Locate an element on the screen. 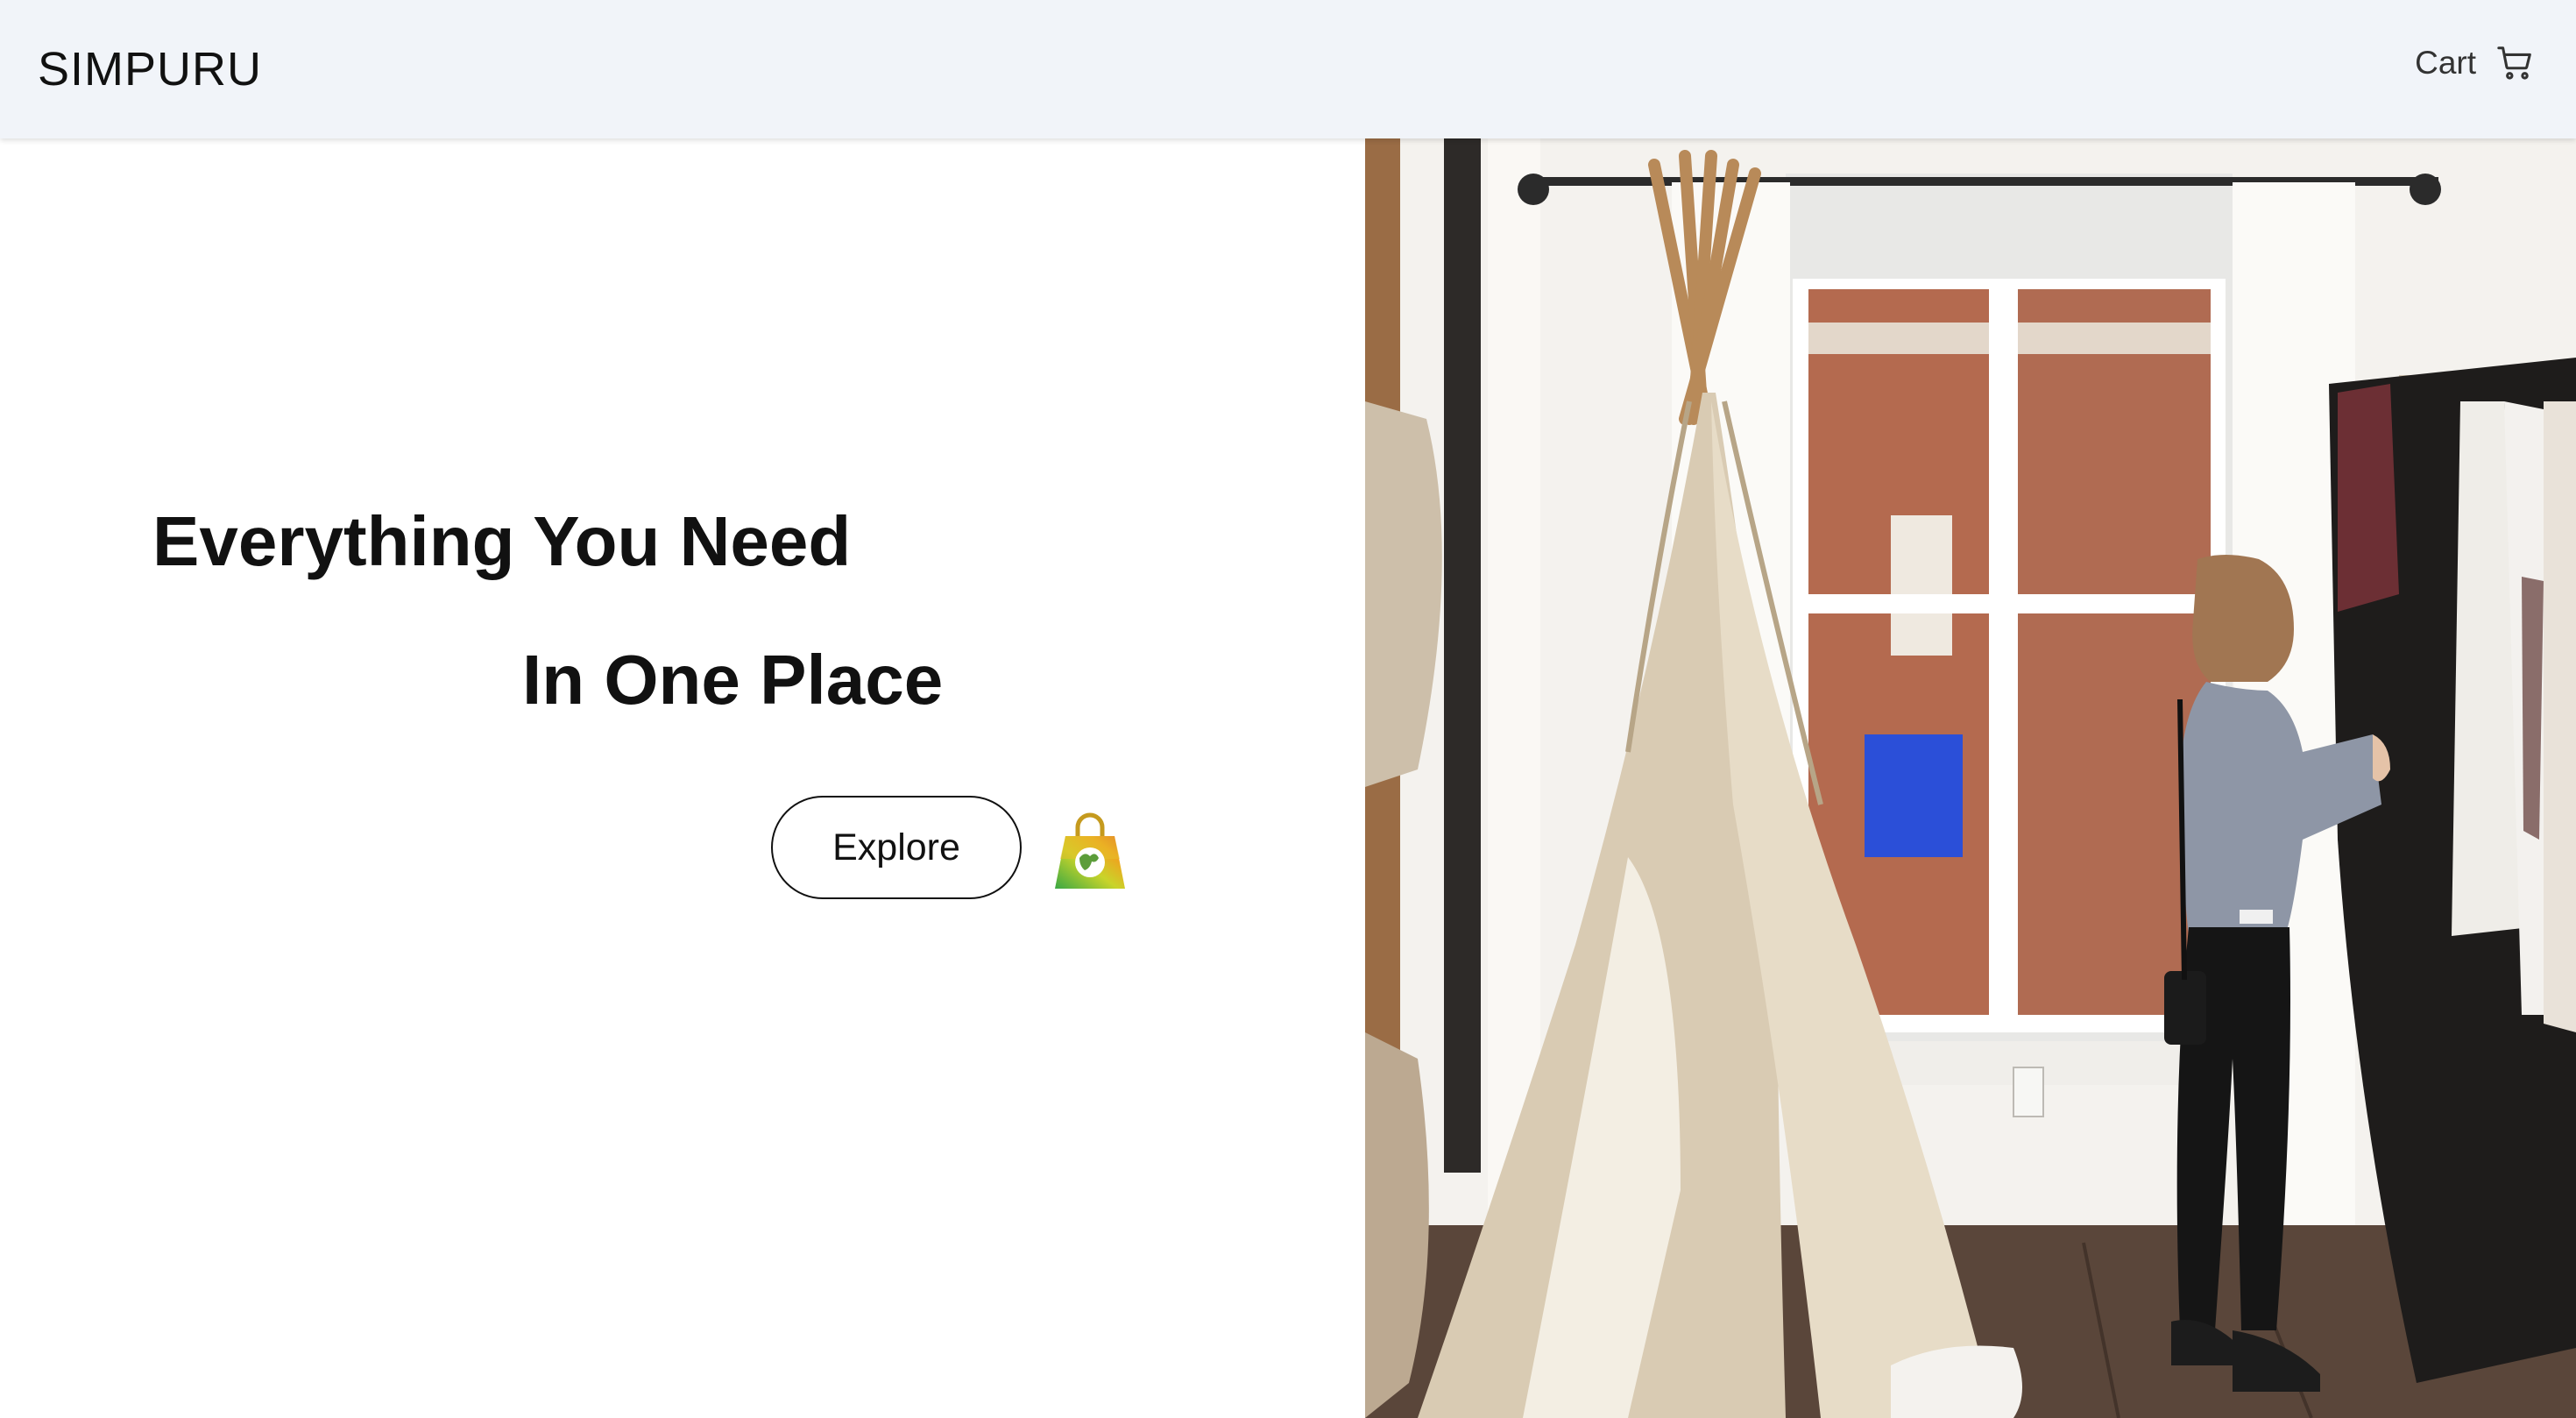 This screenshot has height=1418, width=2576. shopping-bag-logo-icon is located at coordinates (1090, 850).